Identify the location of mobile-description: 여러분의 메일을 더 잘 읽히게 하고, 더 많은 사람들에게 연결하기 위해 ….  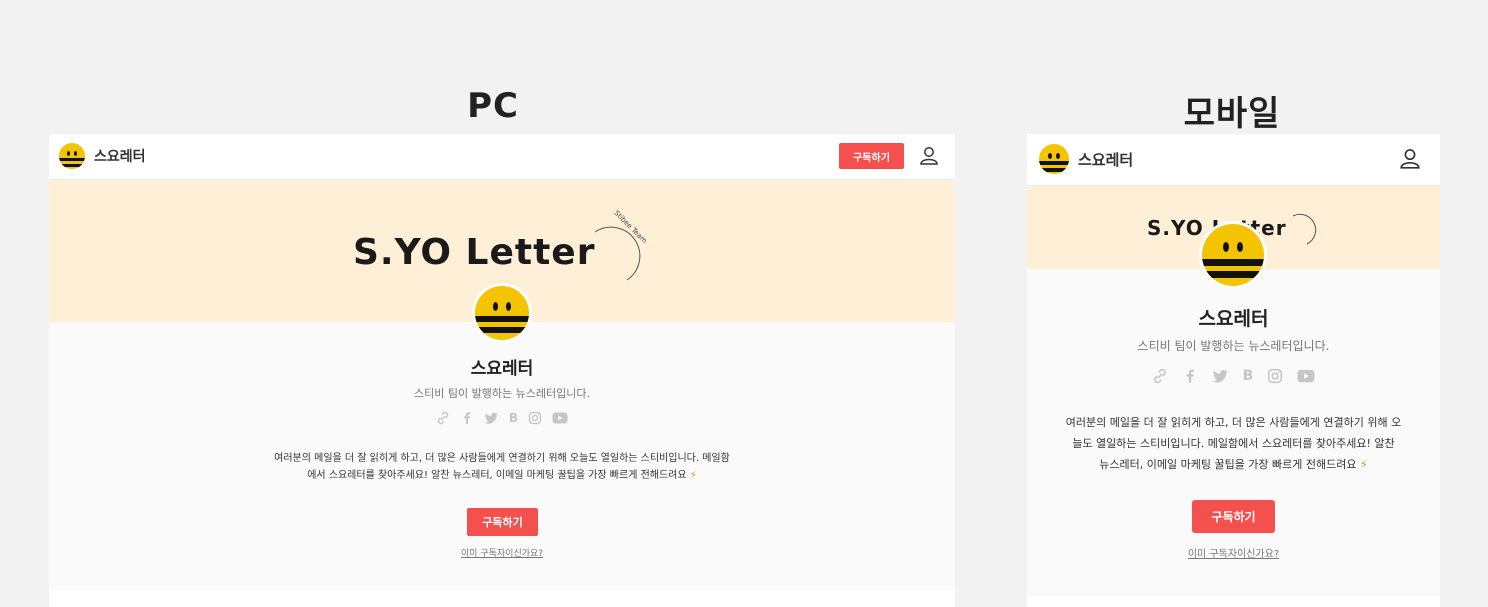
(1233, 443).